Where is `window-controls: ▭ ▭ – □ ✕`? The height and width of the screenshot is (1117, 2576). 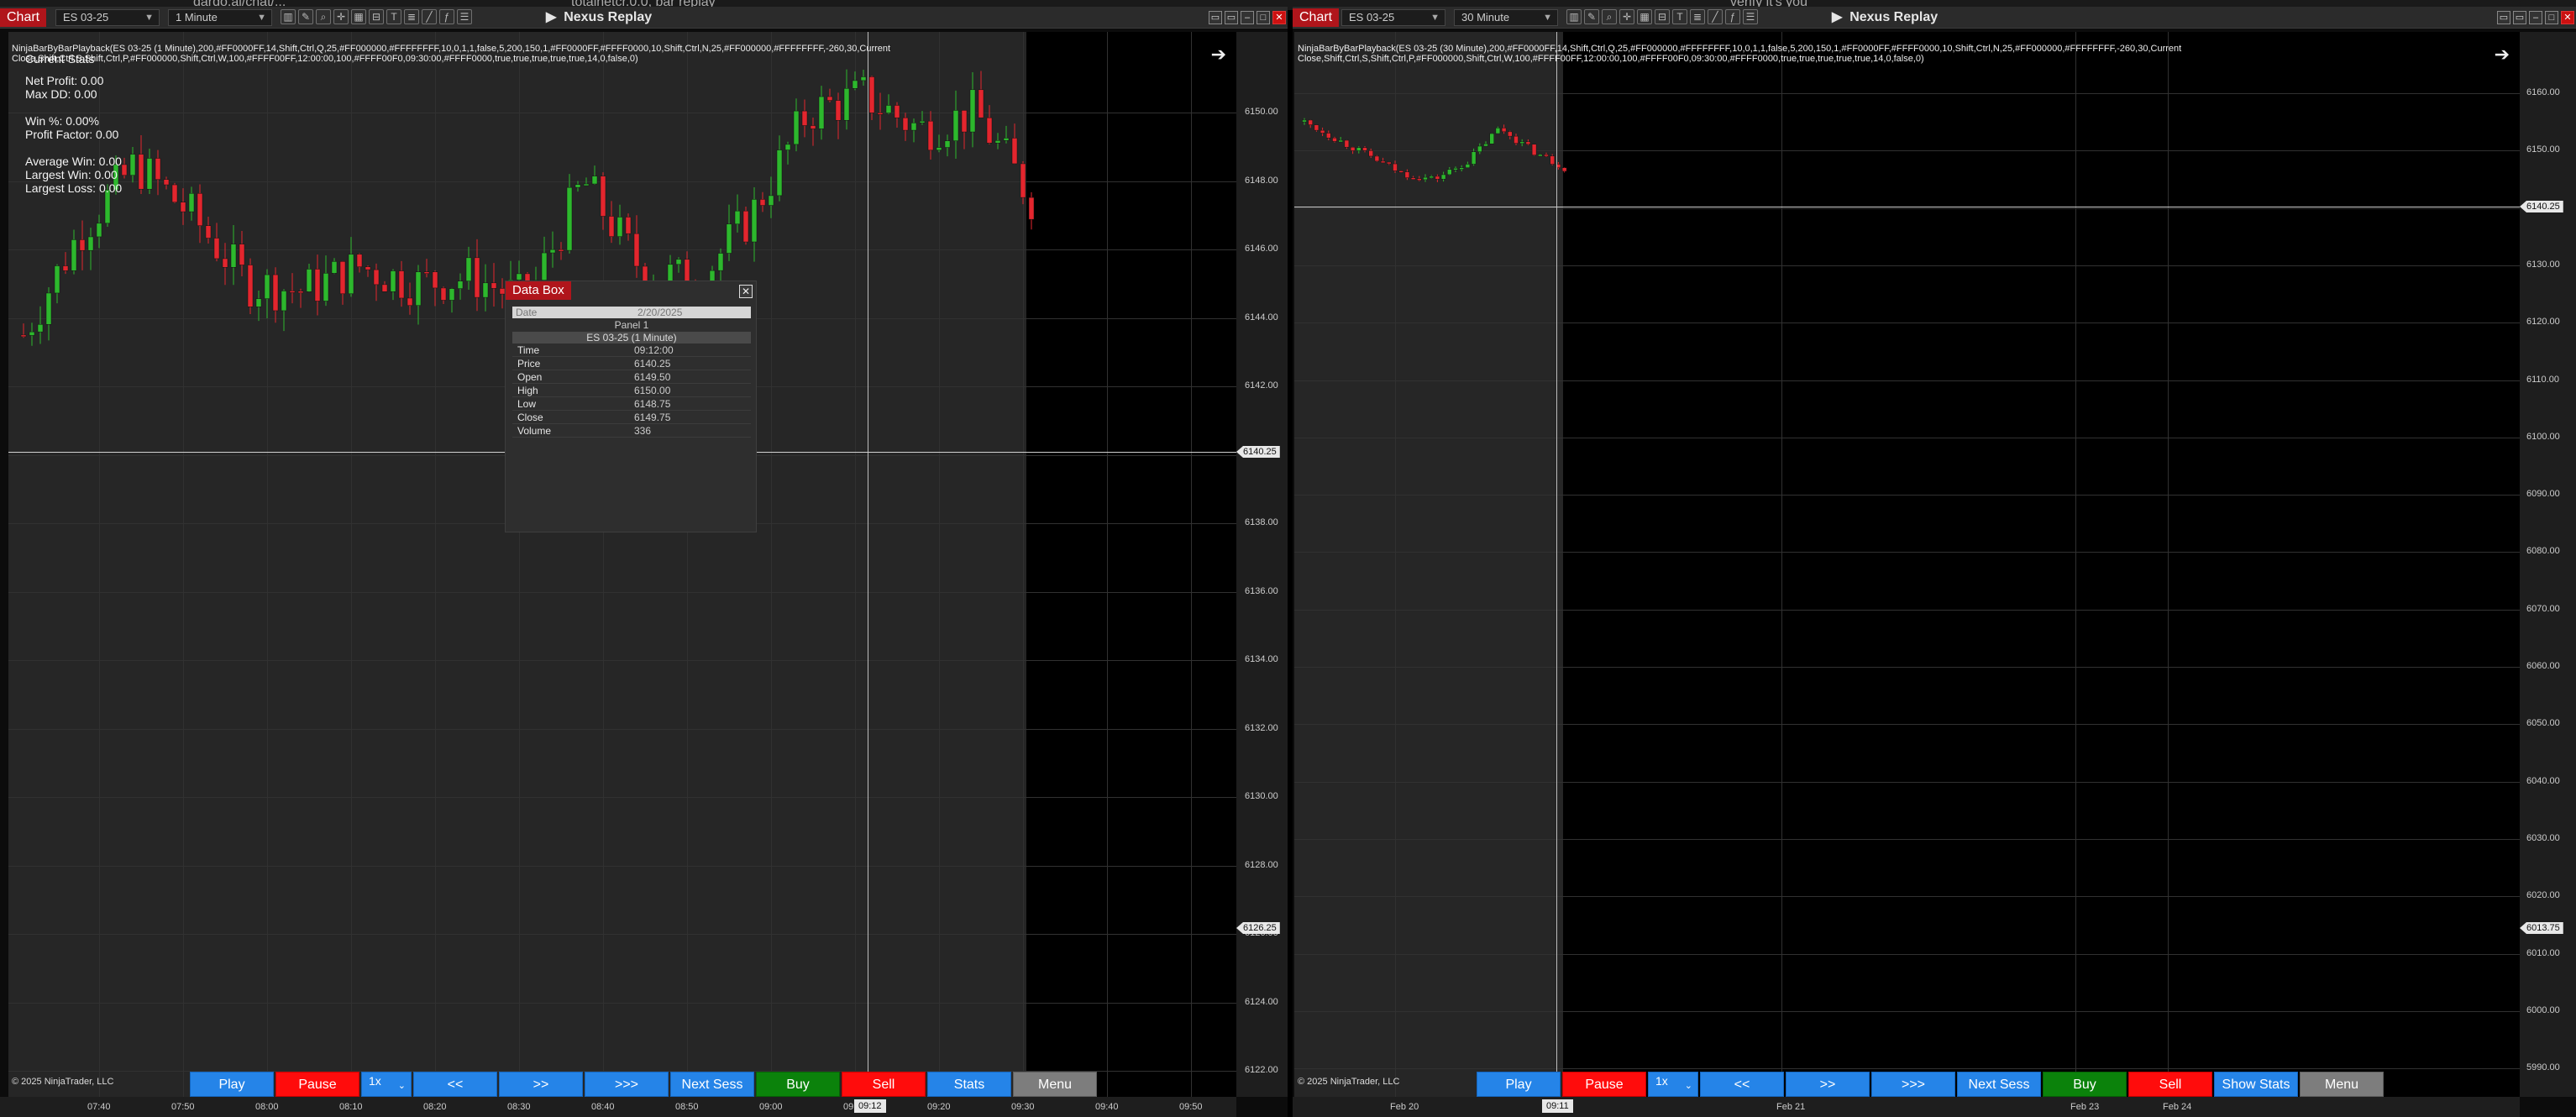
window-controls: ▭ ▭ – □ ✕ is located at coordinates (2535, 17).